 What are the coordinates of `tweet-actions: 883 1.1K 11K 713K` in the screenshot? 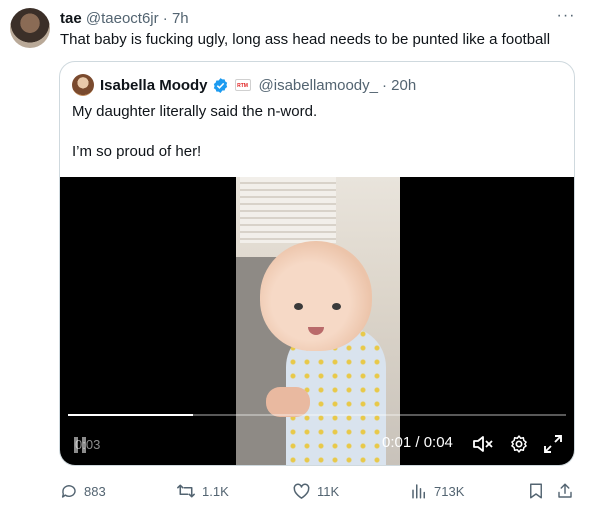 It's located at (297, 491).